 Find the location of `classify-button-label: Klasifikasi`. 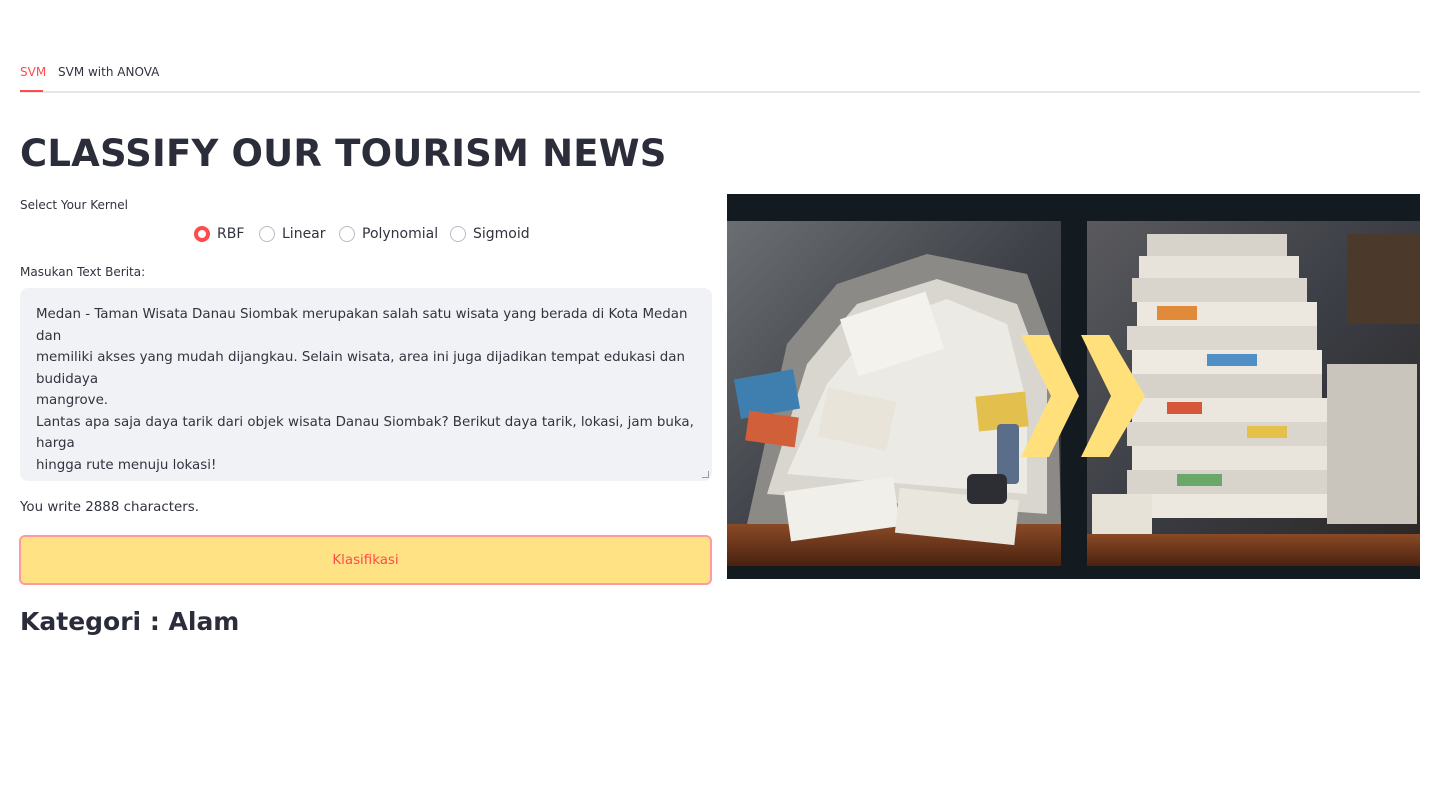

classify-button-label: Klasifikasi is located at coordinates (365, 560).